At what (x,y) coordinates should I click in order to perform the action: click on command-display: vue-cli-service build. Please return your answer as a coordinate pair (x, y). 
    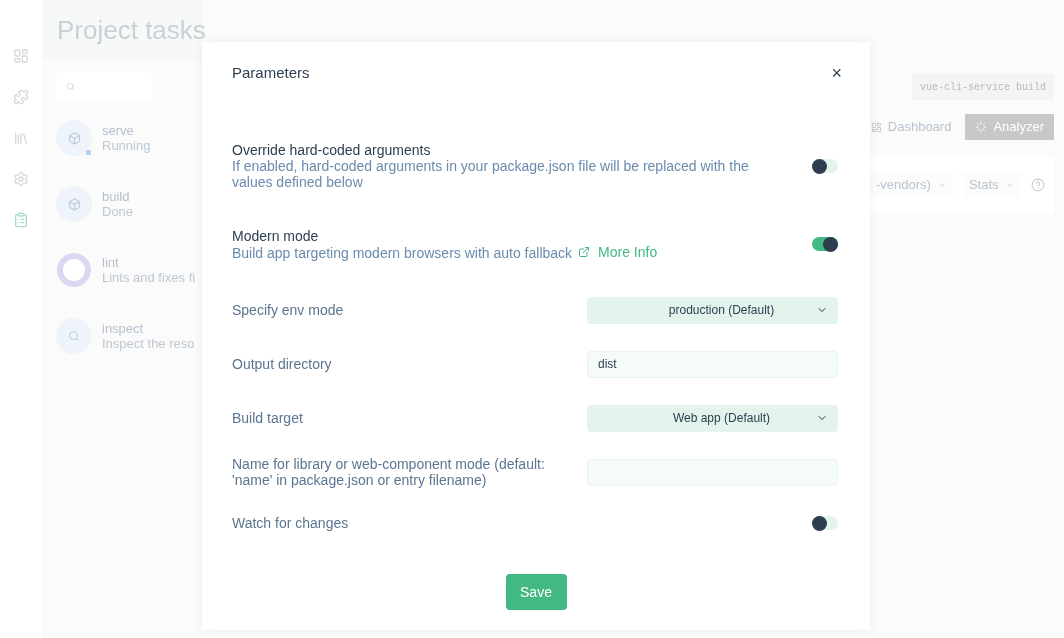
    Looking at the image, I should click on (982, 87).